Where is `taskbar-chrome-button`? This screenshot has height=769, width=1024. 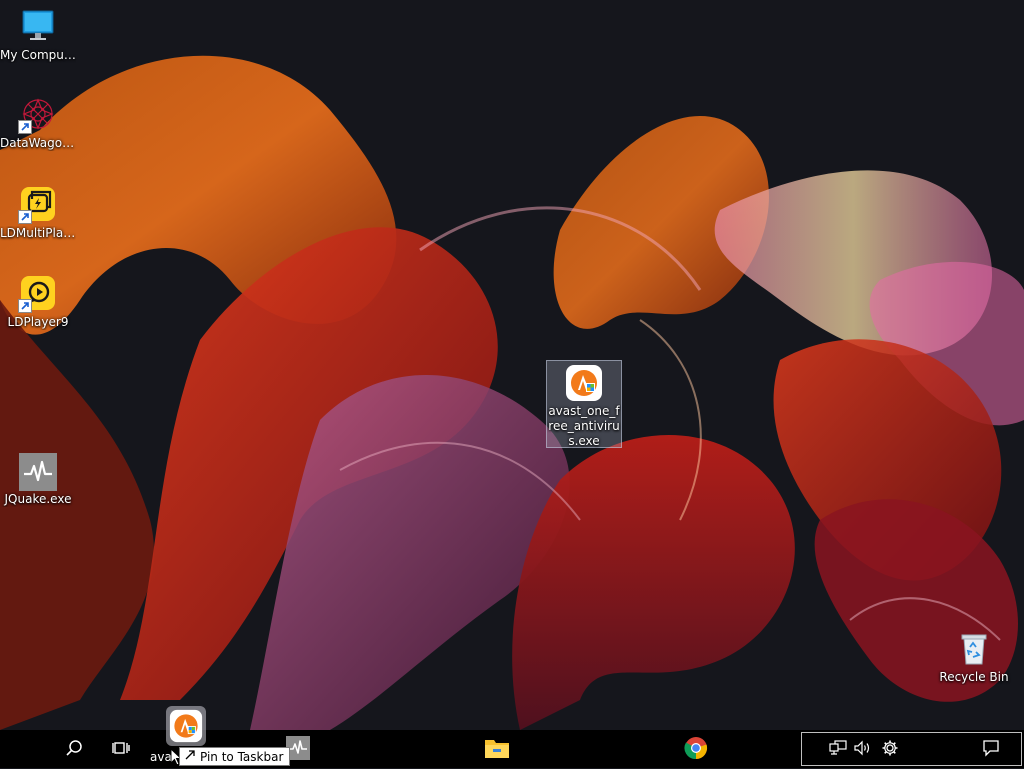
taskbar-chrome-button is located at coordinates (696, 749).